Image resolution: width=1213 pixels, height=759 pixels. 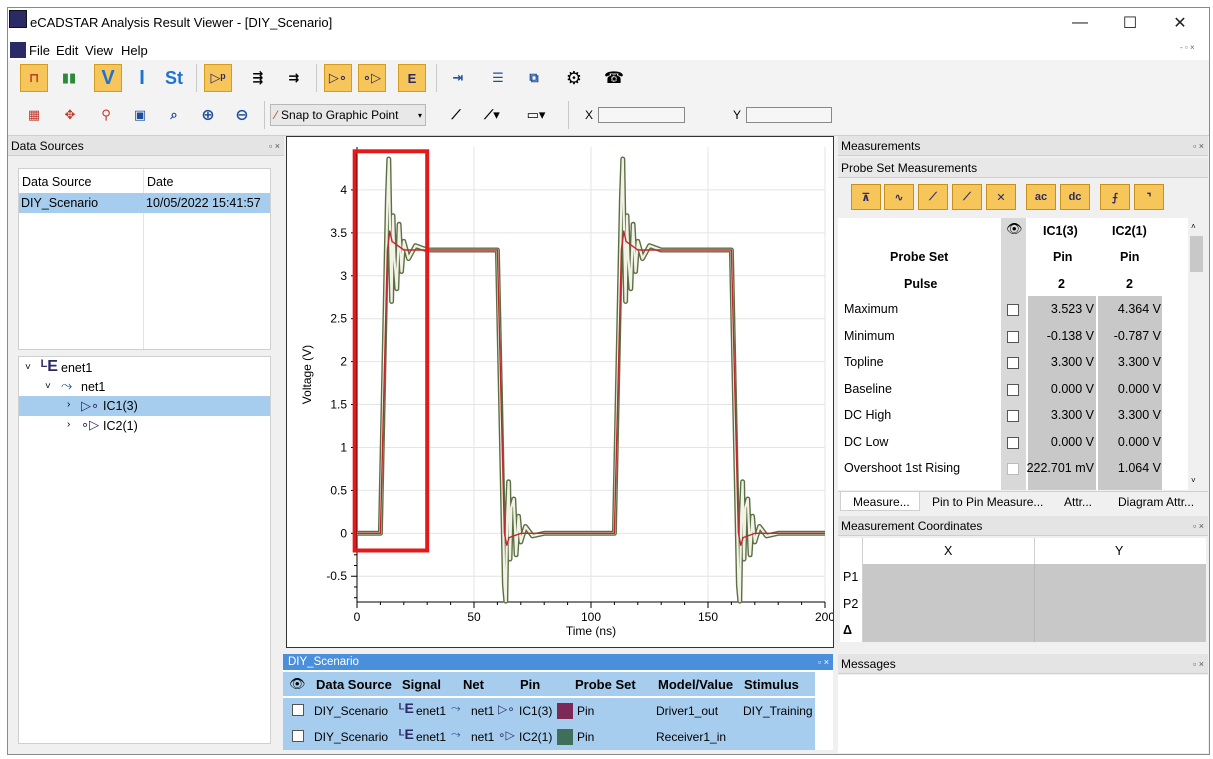 I want to click on driver-icon: ⇶, so click(x=258, y=78).